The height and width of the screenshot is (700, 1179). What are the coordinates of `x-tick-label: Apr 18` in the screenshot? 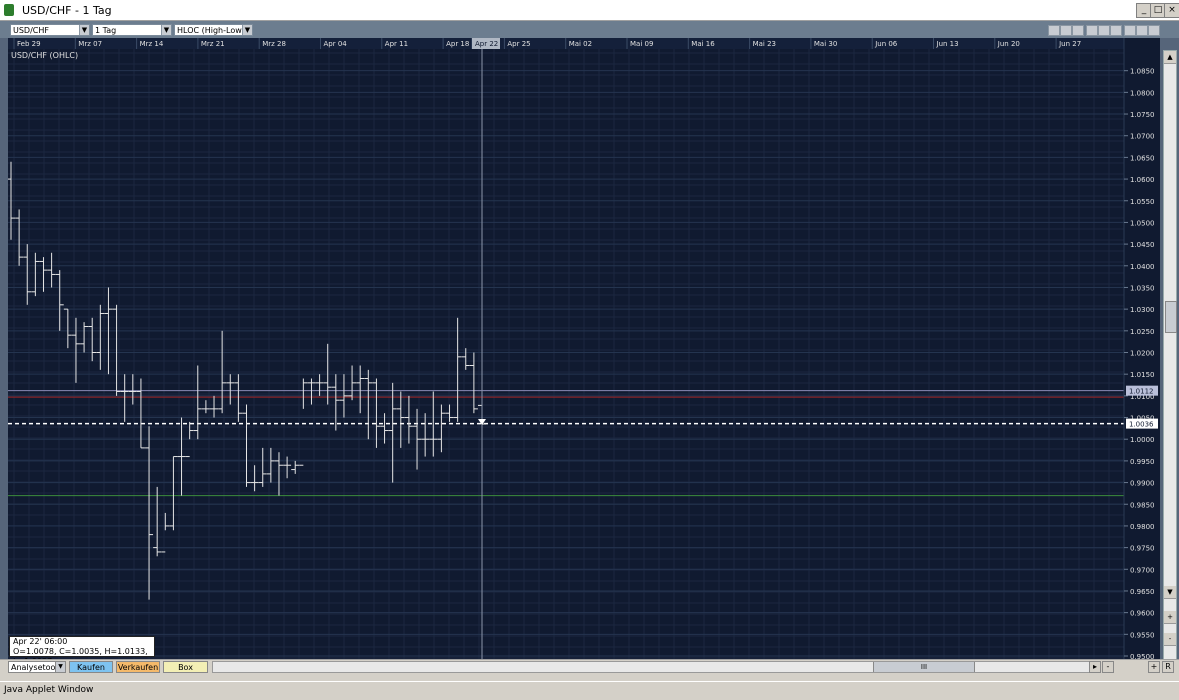 It's located at (457, 44).